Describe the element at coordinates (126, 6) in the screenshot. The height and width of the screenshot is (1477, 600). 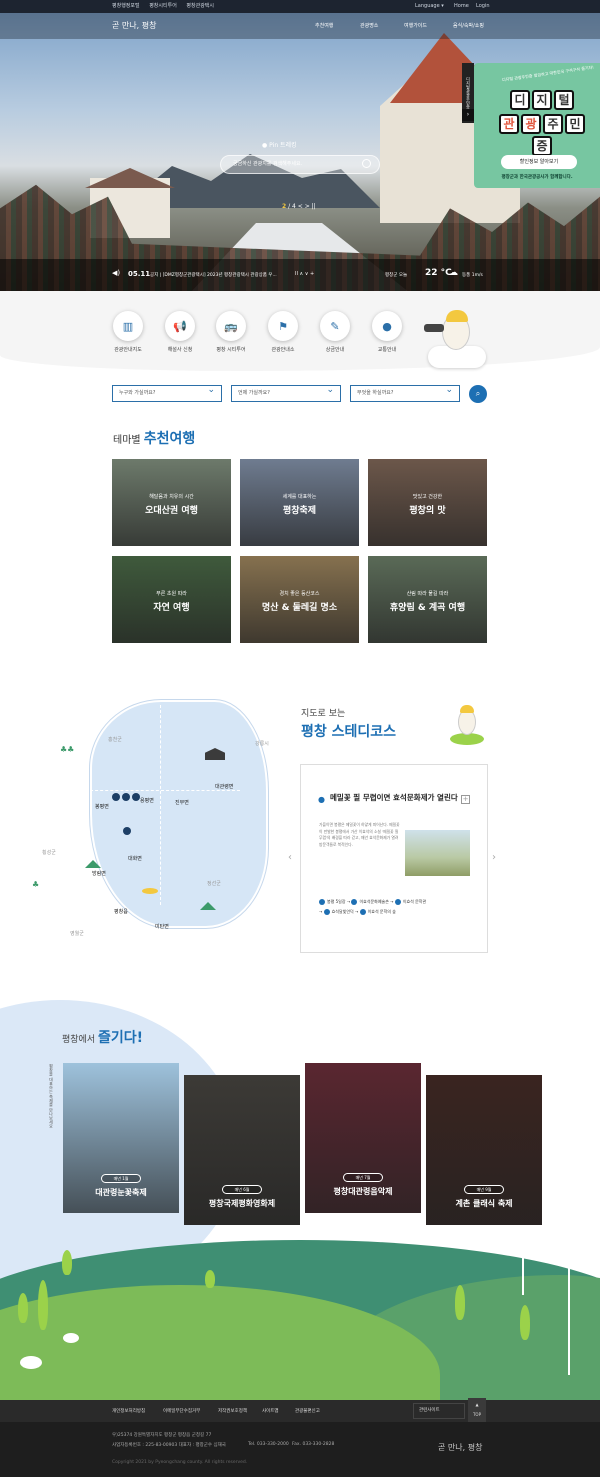
I see `link-admin-portal: 평창행정포털` at that location.